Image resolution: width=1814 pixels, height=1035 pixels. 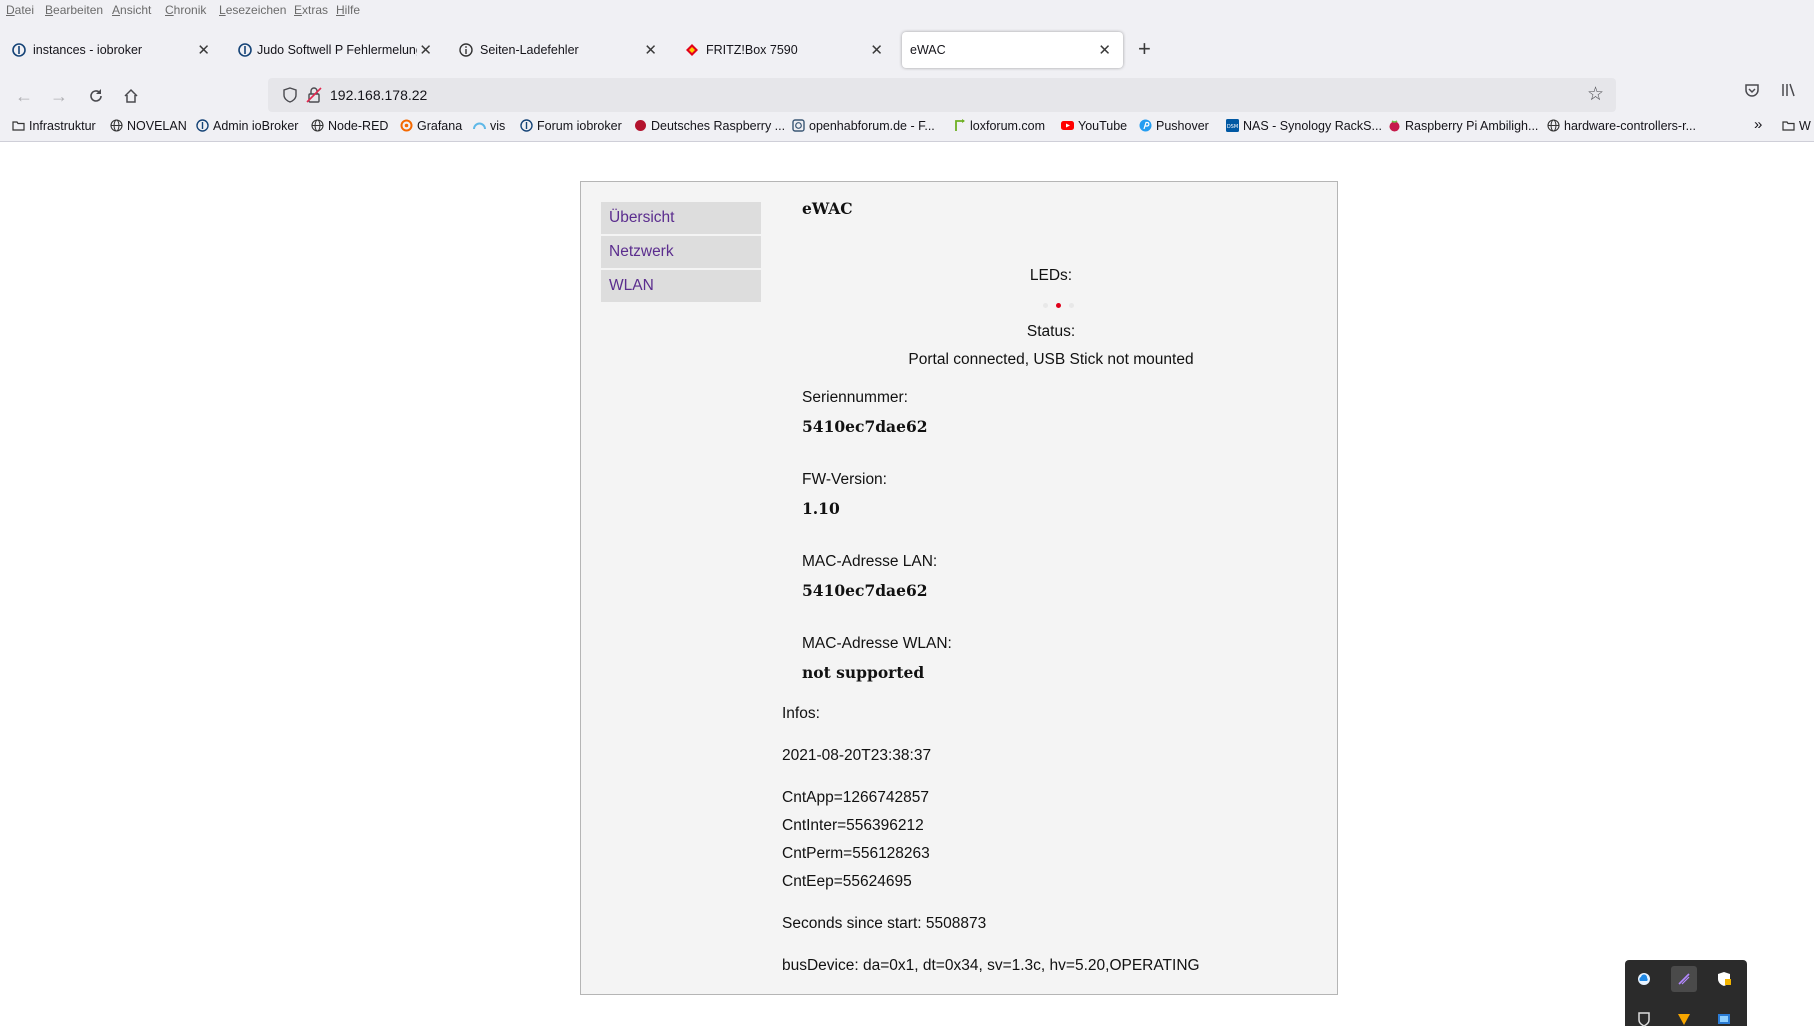 I want to click on synology-icon: DSM, so click(x=1232, y=125).